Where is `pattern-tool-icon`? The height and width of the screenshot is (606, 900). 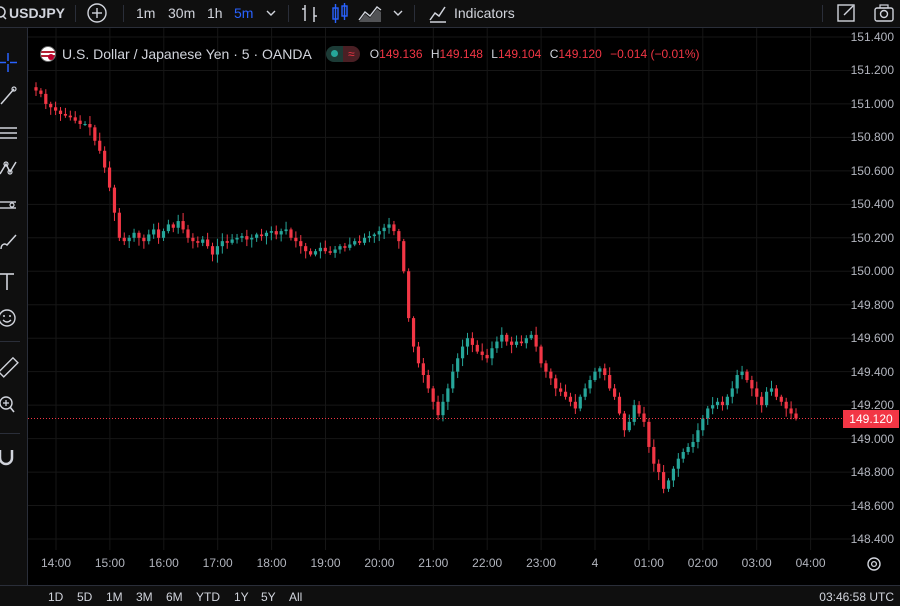
pattern-tool-icon is located at coordinates (11, 169).